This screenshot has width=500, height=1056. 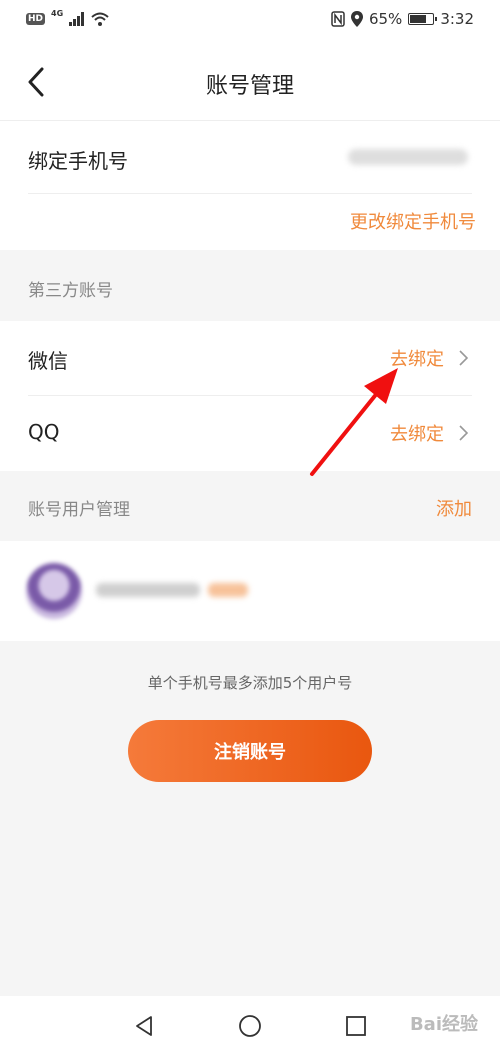 I want to click on signal-icon, so click(x=77, y=19).